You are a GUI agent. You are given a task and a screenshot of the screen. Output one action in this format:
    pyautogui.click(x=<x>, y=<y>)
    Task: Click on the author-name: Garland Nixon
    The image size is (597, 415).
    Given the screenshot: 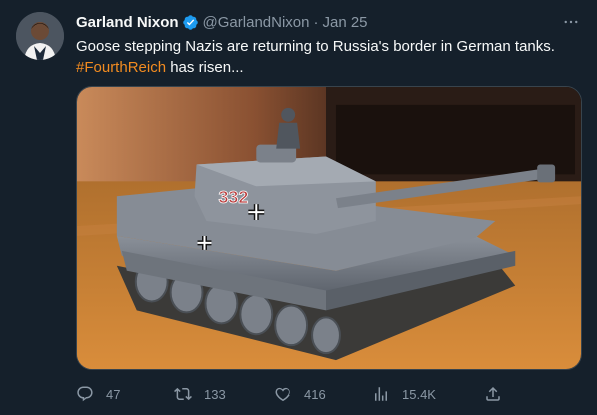 What is the action you would take?
    pyautogui.click(x=127, y=22)
    